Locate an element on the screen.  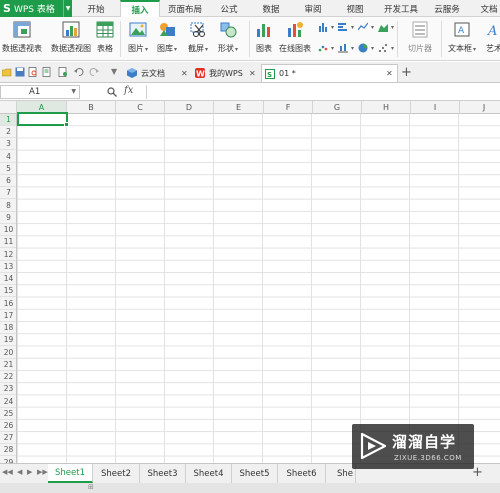
stock-chart-dropdown: ▾ is located at coordinates (346, 48).